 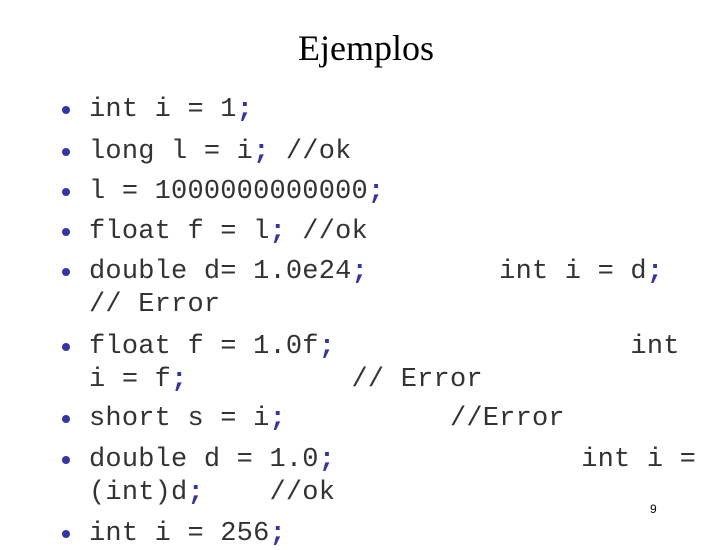 I want to click on code-line: double d= 1.0e24; int i = d;, so click(x=376, y=272).